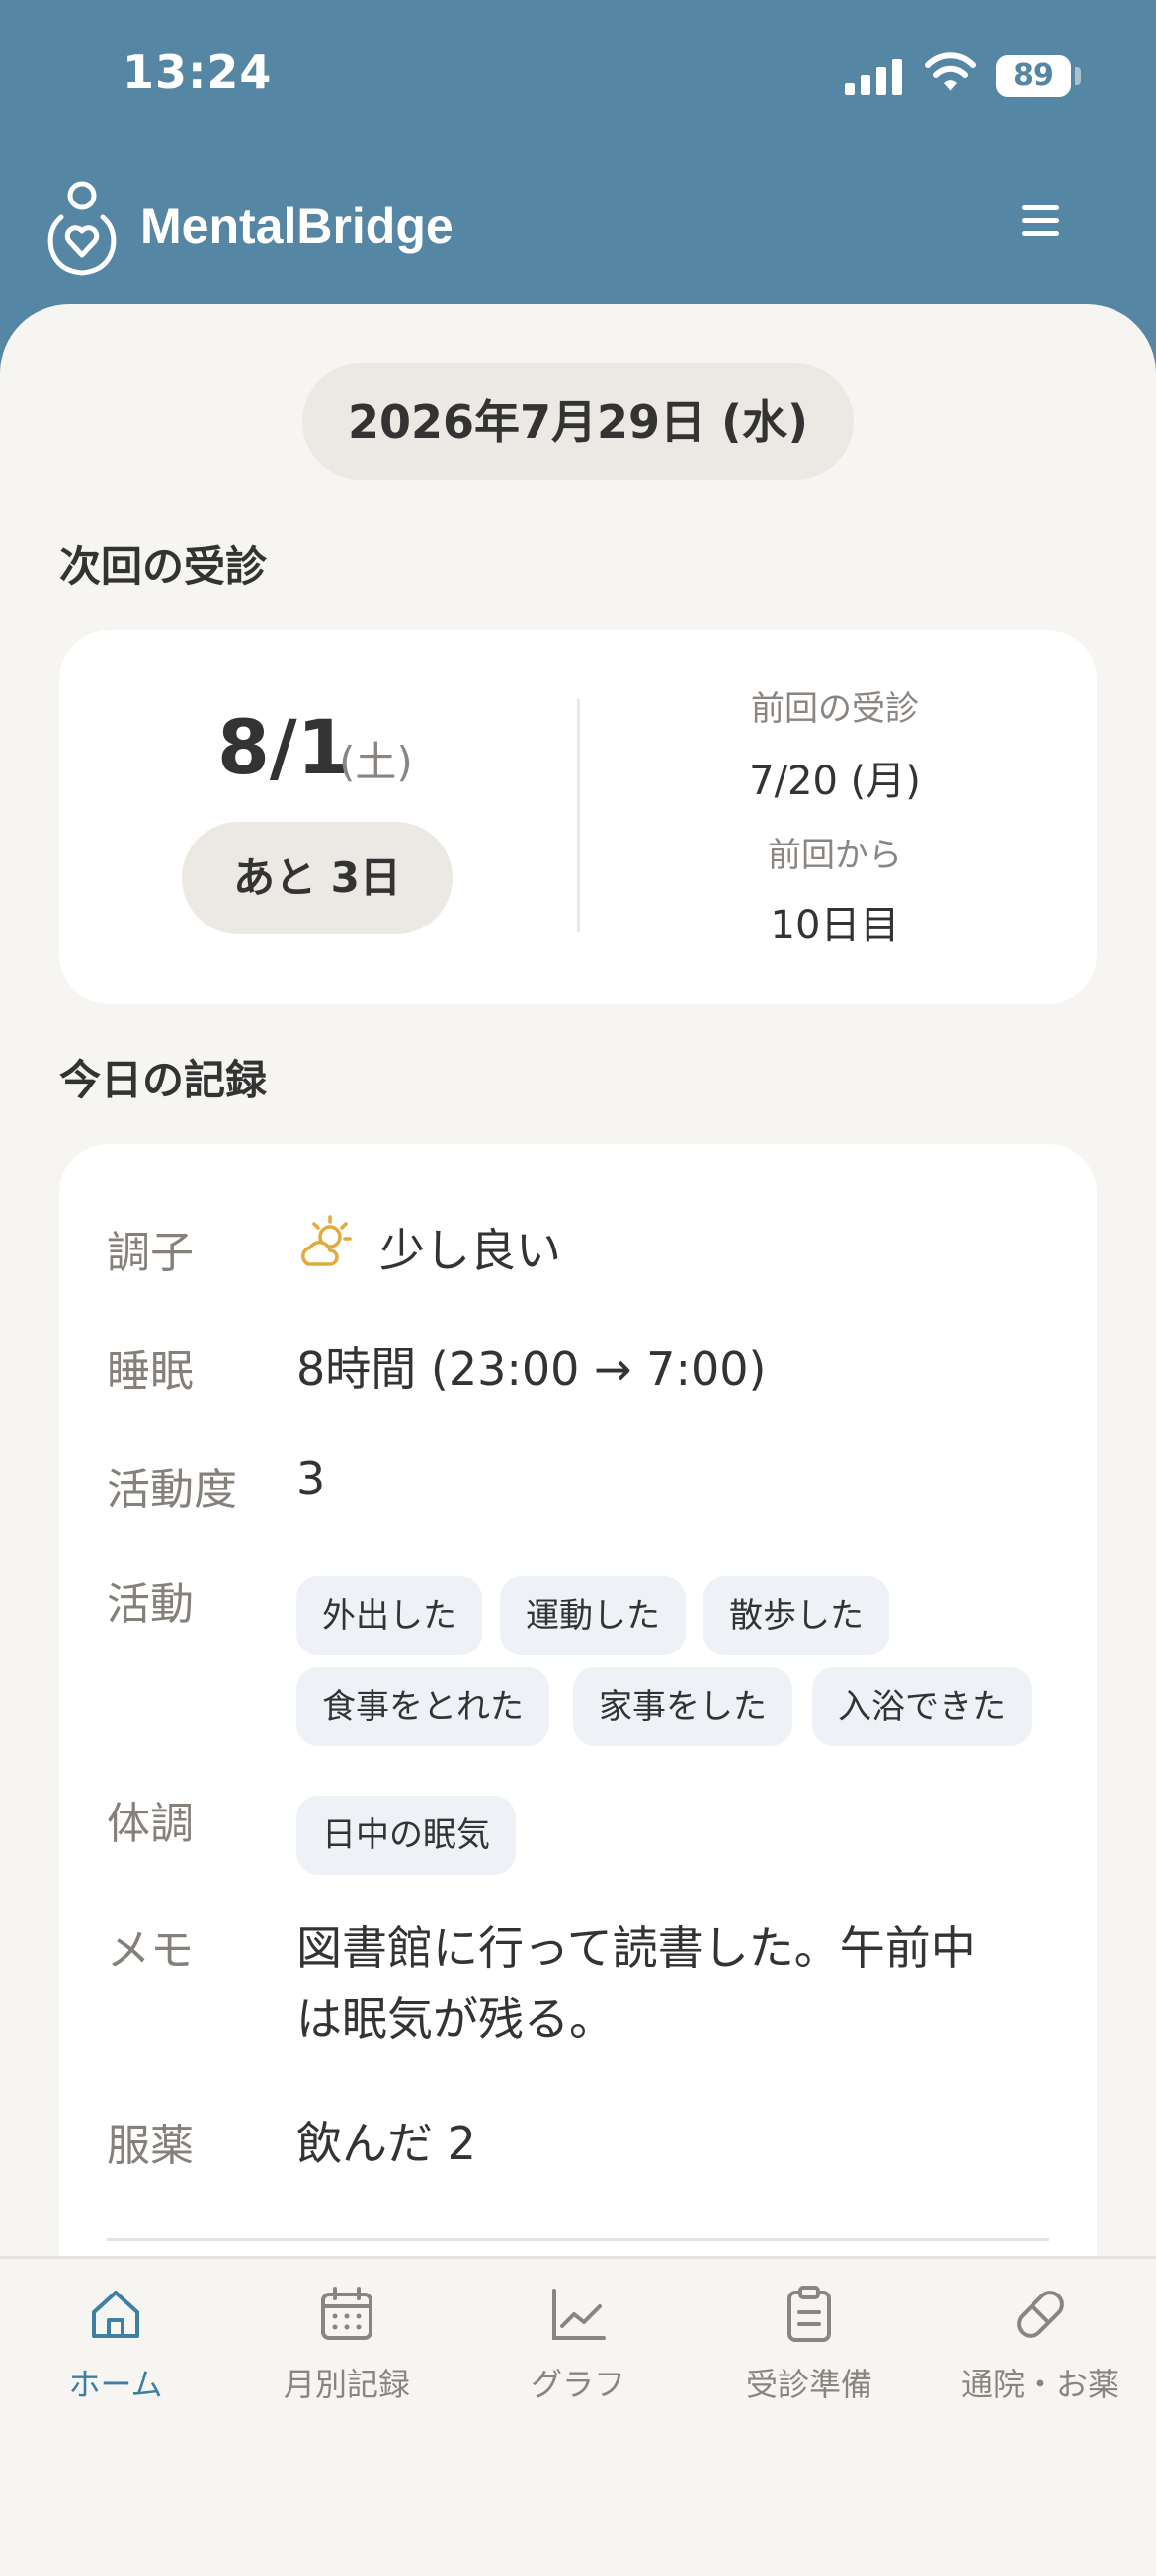 This screenshot has height=2576, width=1156. I want to click on physical-chip: 日中の眠気, so click(406, 1835).